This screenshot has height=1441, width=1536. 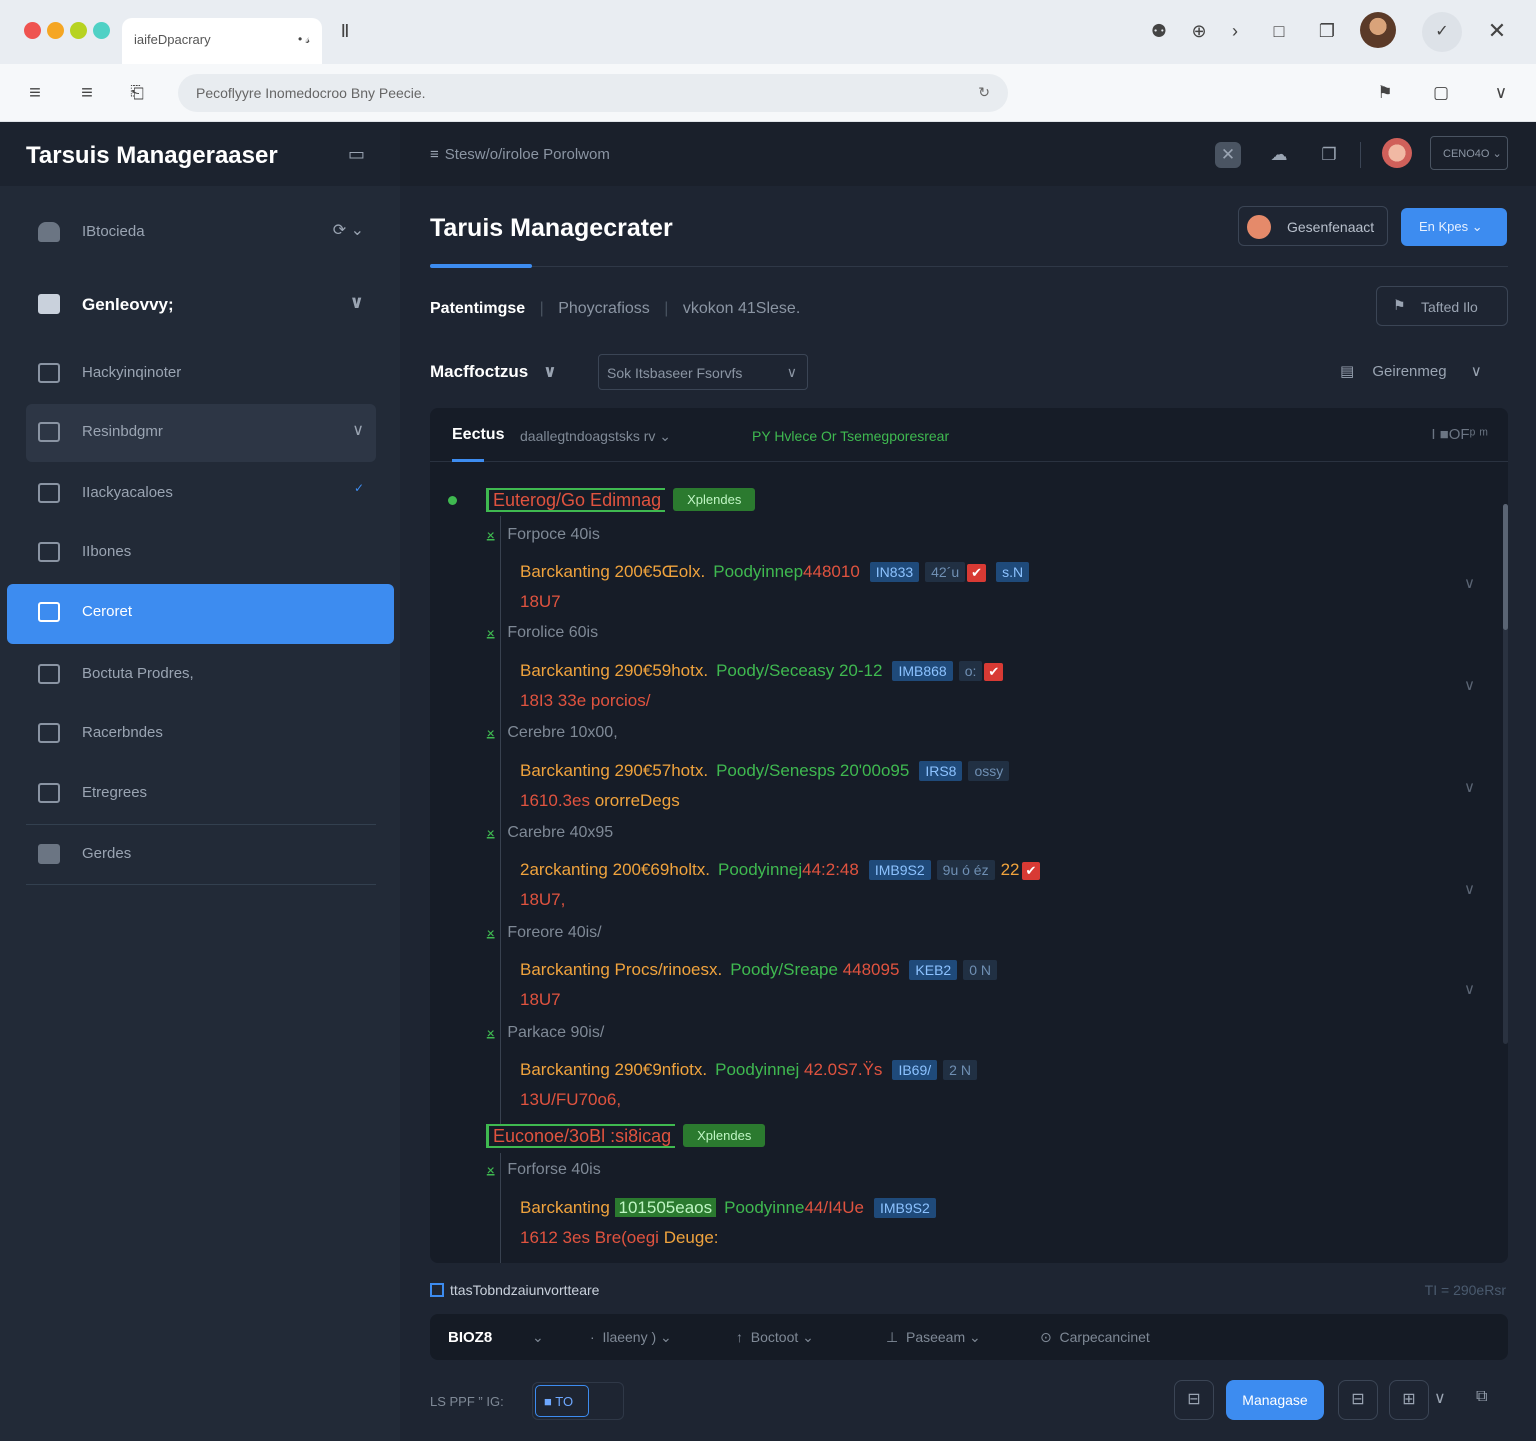 What do you see at coordinates (101, 30) in the screenshot?
I see `extra-window-button` at bounding box center [101, 30].